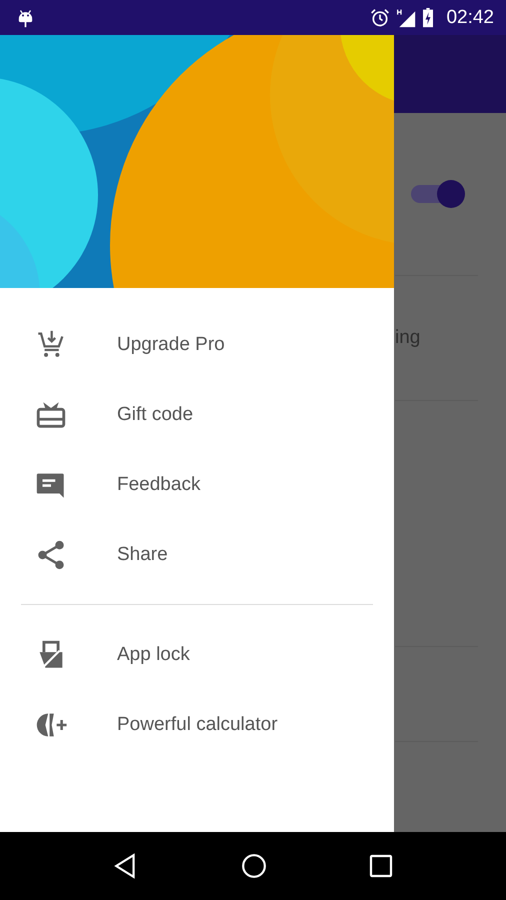 This screenshot has height=900, width=506. I want to click on menu-item: Upgrade Pro, so click(197, 345).